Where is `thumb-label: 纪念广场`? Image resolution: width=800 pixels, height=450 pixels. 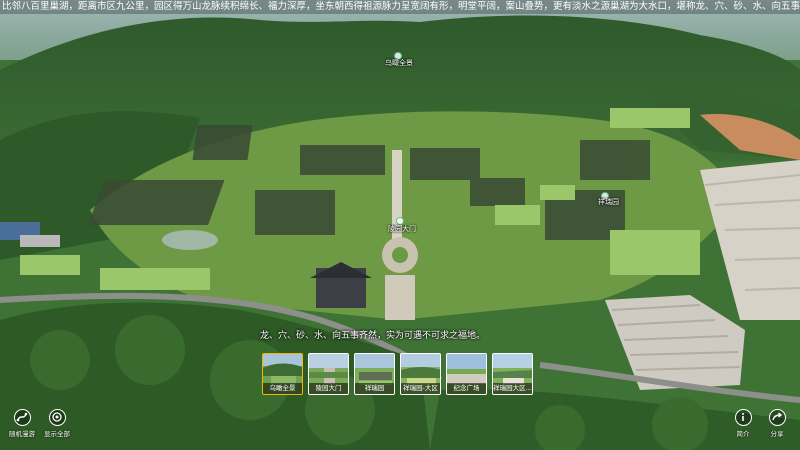 thumb-label: 纪念广场 is located at coordinates (466, 388).